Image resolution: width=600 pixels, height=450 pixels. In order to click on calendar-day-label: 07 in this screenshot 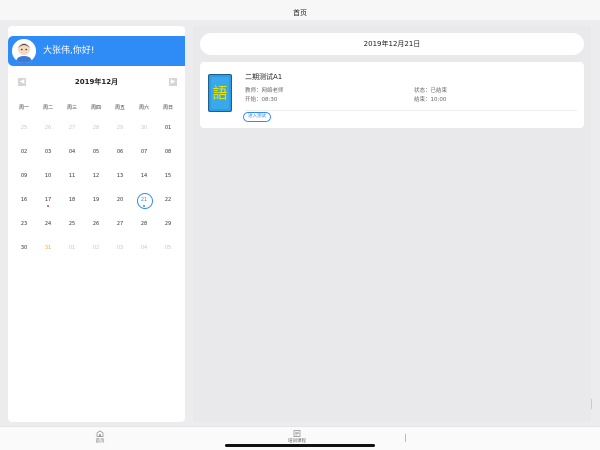, I will do `click(144, 152)`.